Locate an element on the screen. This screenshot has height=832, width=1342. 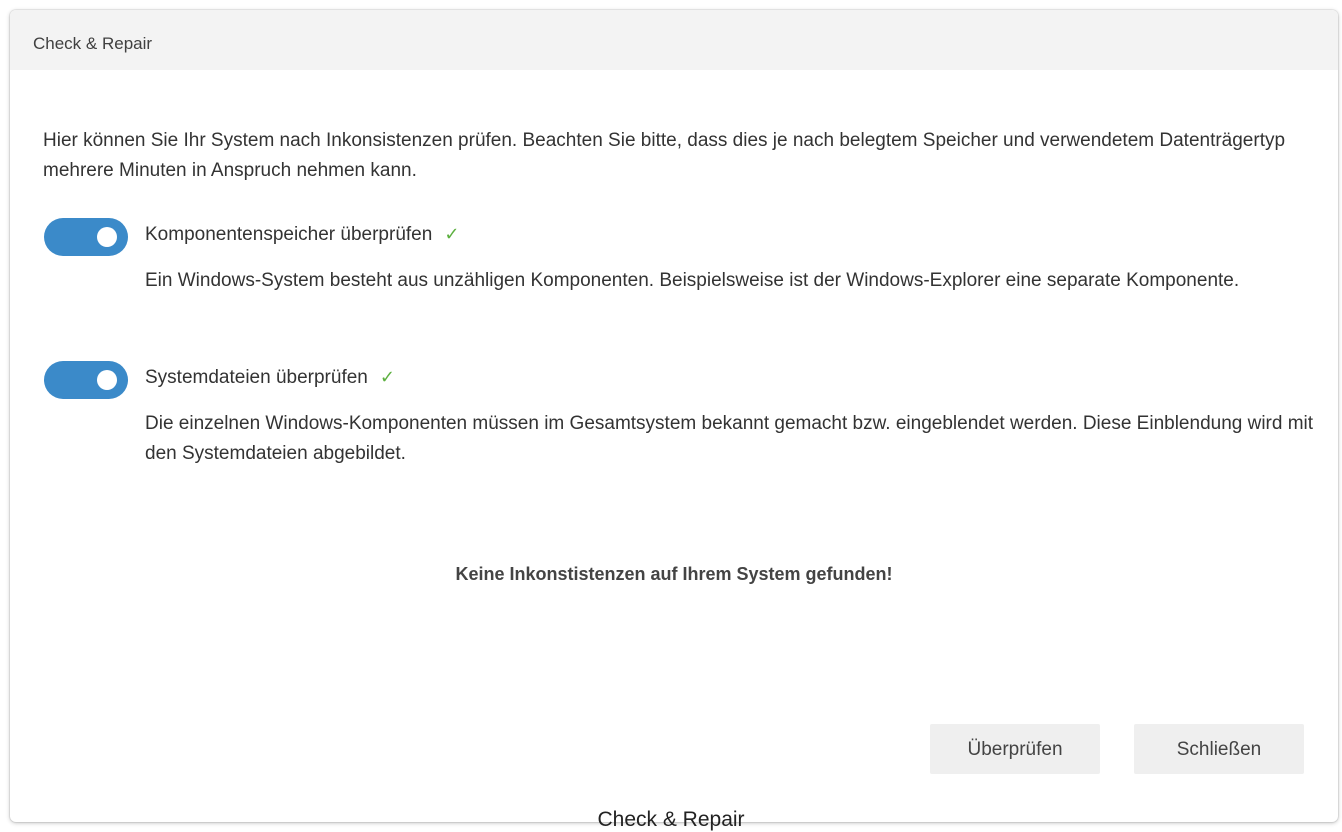
option-title: Komponentenspeicher überprüfen ✓ is located at coordinates (302, 235).